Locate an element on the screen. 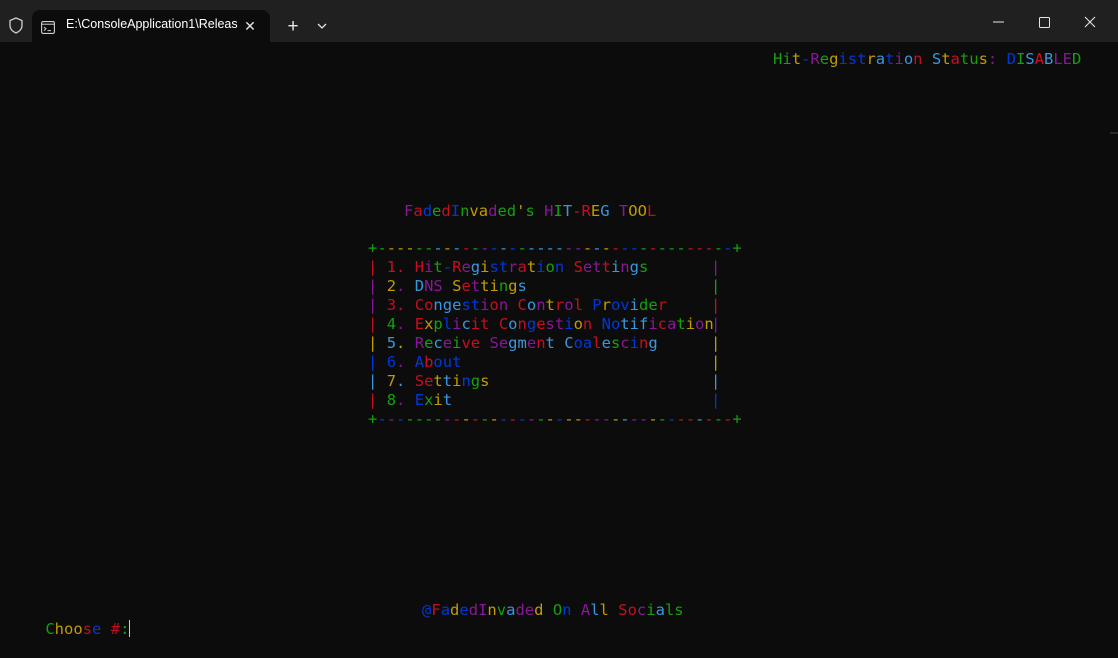 This screenshot has height=658, width=1118. menu-item-label: 8. Exit is located at coordinates (419, 400).